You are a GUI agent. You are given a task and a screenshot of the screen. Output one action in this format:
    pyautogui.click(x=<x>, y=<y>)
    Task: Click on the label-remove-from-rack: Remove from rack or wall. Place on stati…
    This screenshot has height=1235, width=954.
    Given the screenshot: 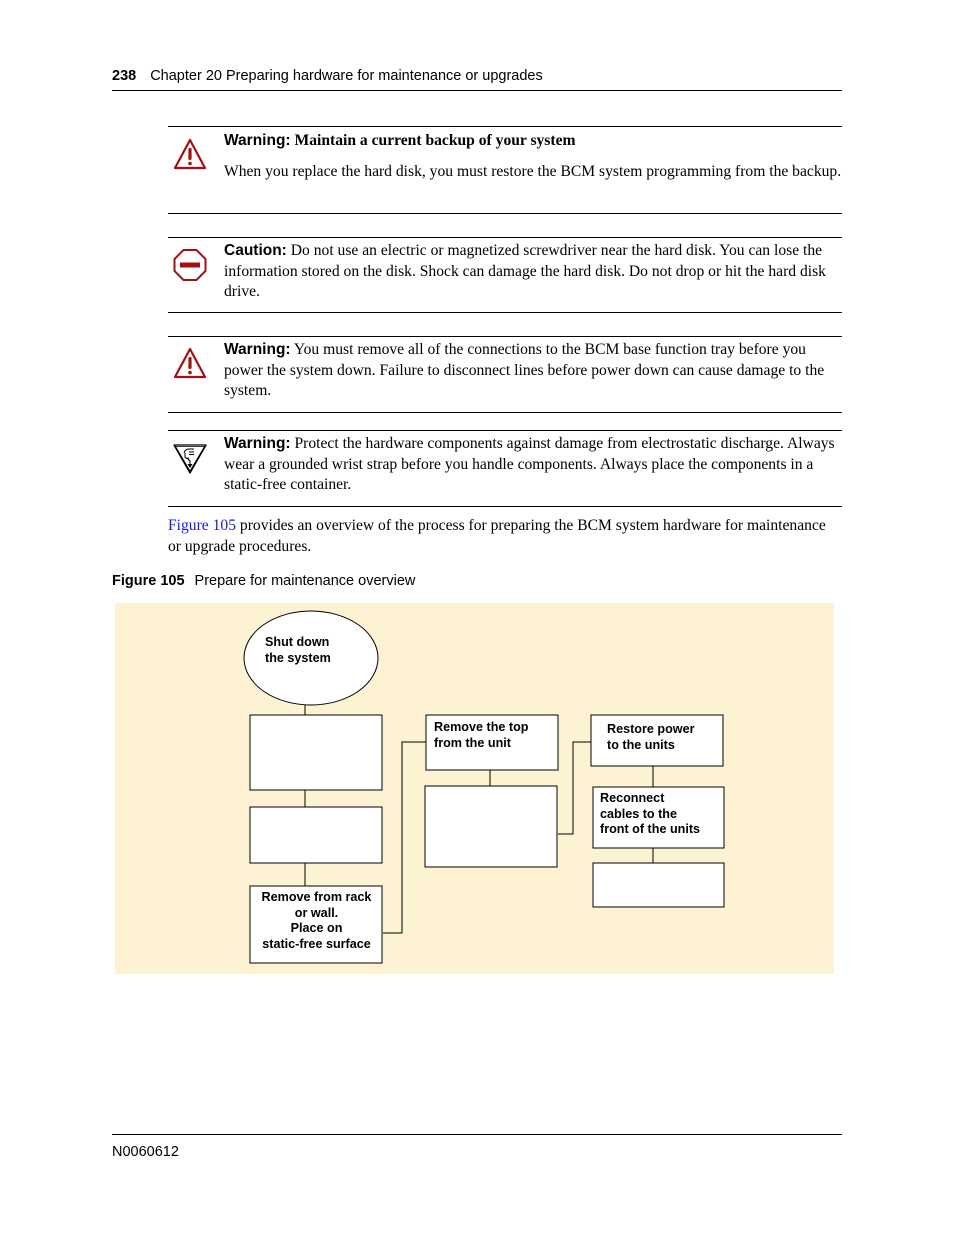 What is the action you would take?
    pyautogui.click(x=316, y=920)
    